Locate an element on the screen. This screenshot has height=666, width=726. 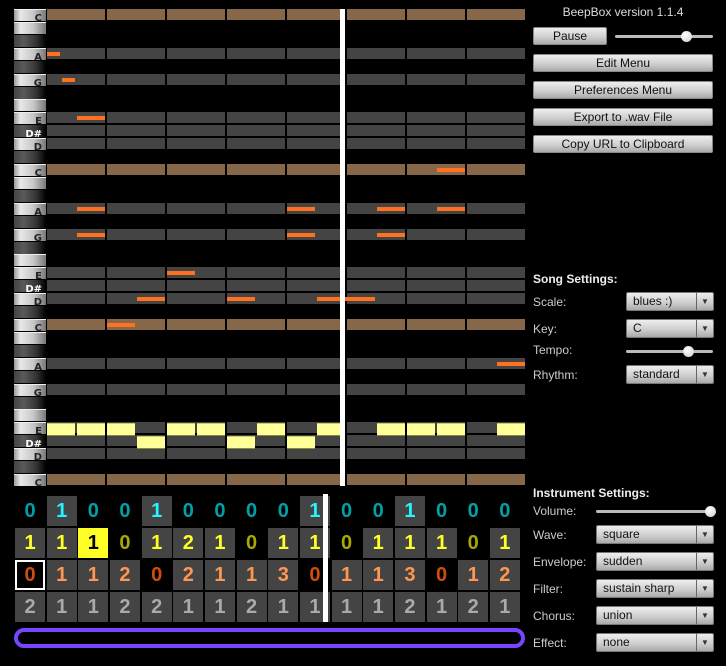
piano-key: A is located at coordinates (30, 210).